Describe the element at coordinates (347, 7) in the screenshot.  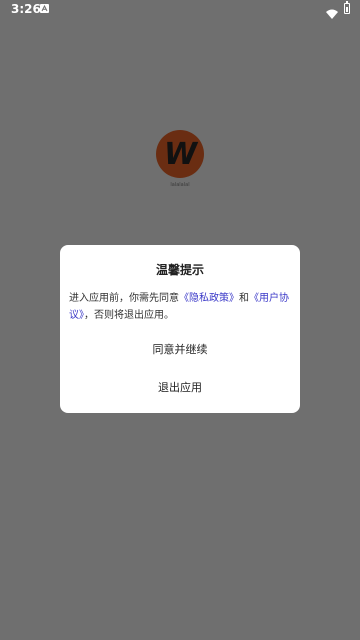
I see `battery-icon` at that location.